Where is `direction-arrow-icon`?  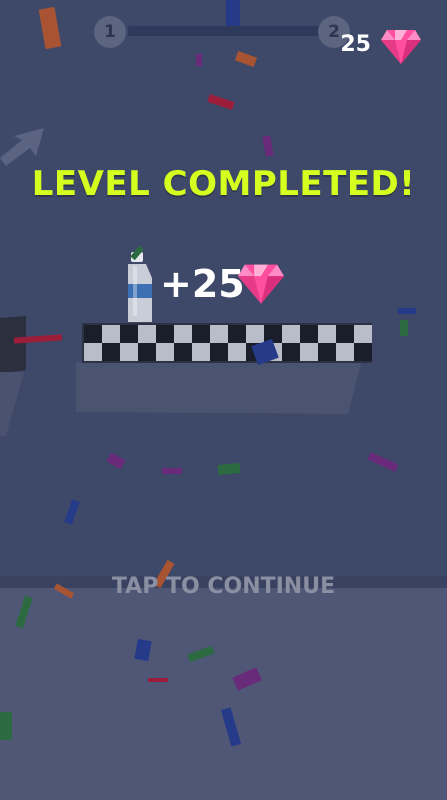
direction-arrow-icon is located at coordinates (22, 147).